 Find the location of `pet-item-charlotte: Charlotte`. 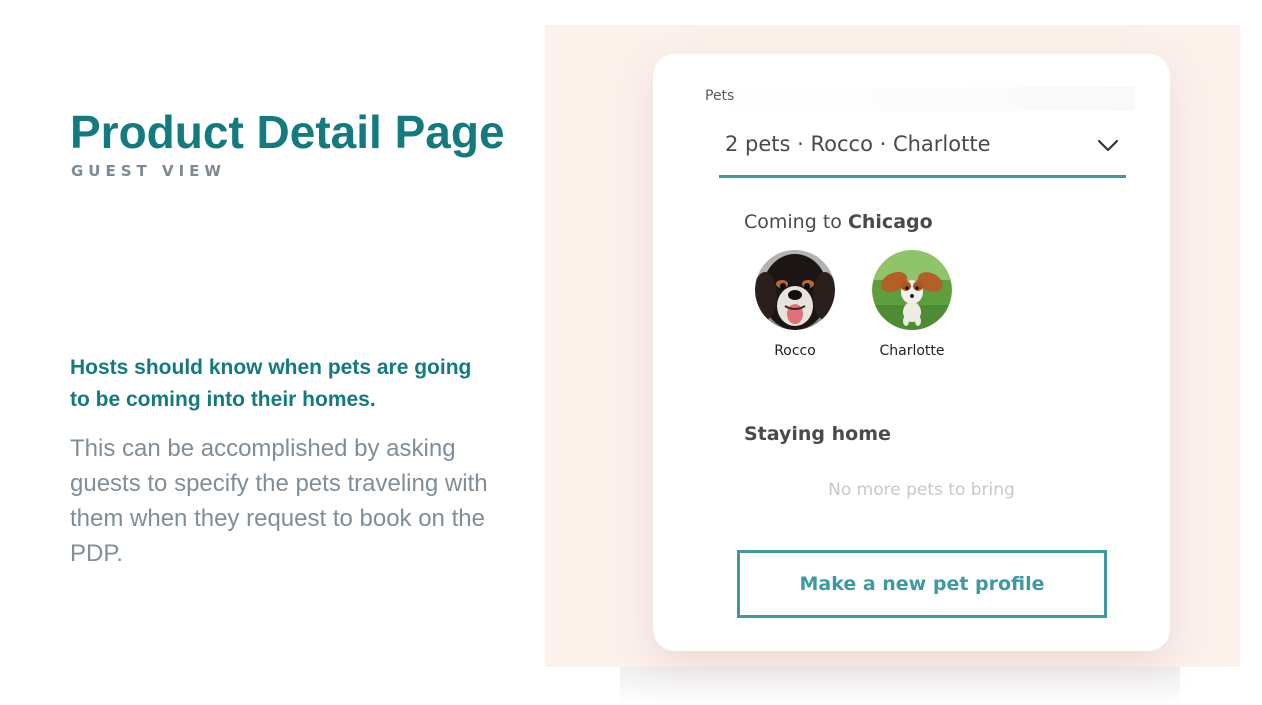

pet-item-charlotte: Charlotte is located at coordinates (912, 304).